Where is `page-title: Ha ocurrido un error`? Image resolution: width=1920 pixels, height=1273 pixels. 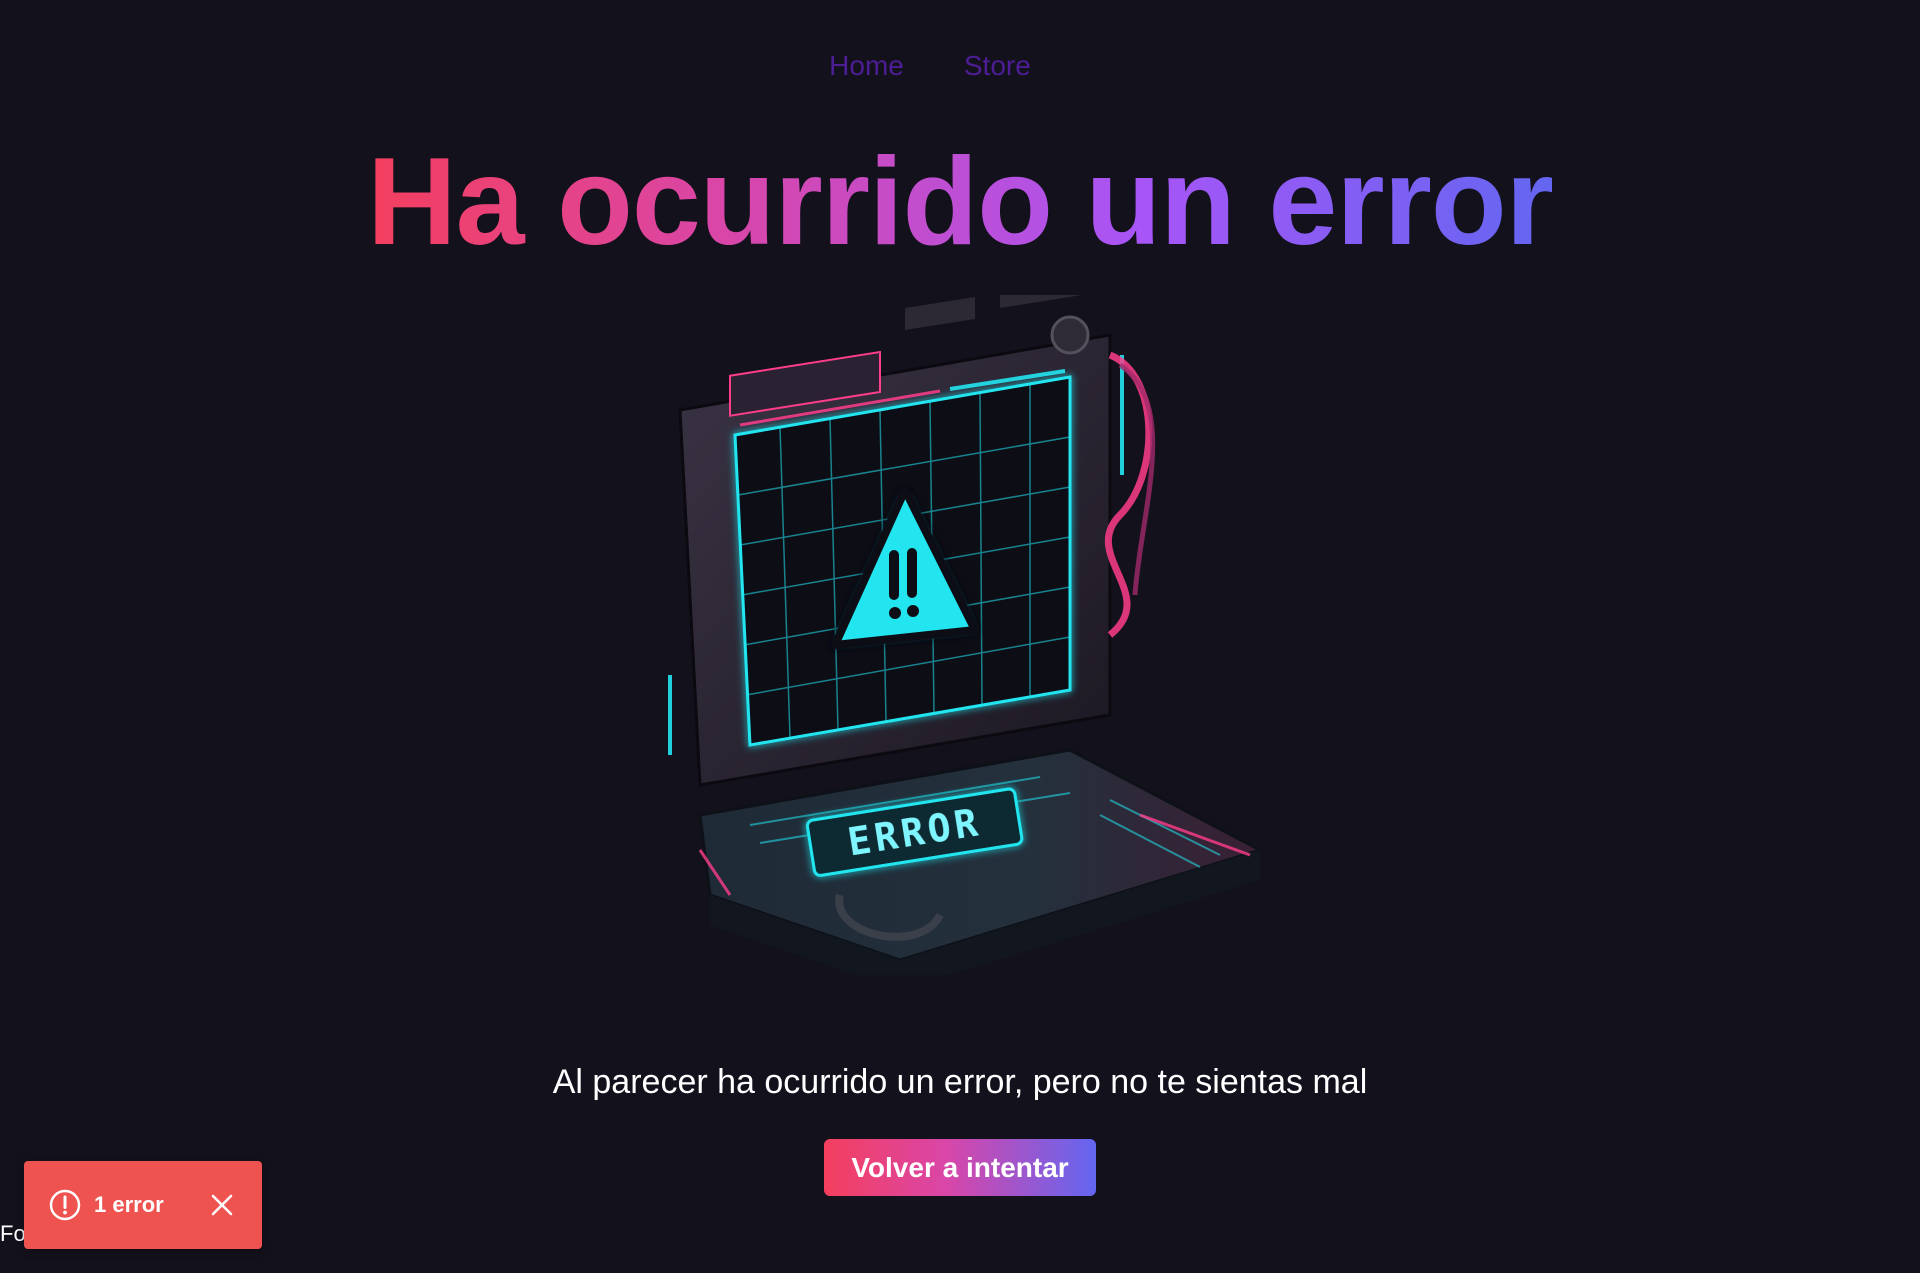
page-title: Ha ocurrido un error is located at coordinates (960, 202).